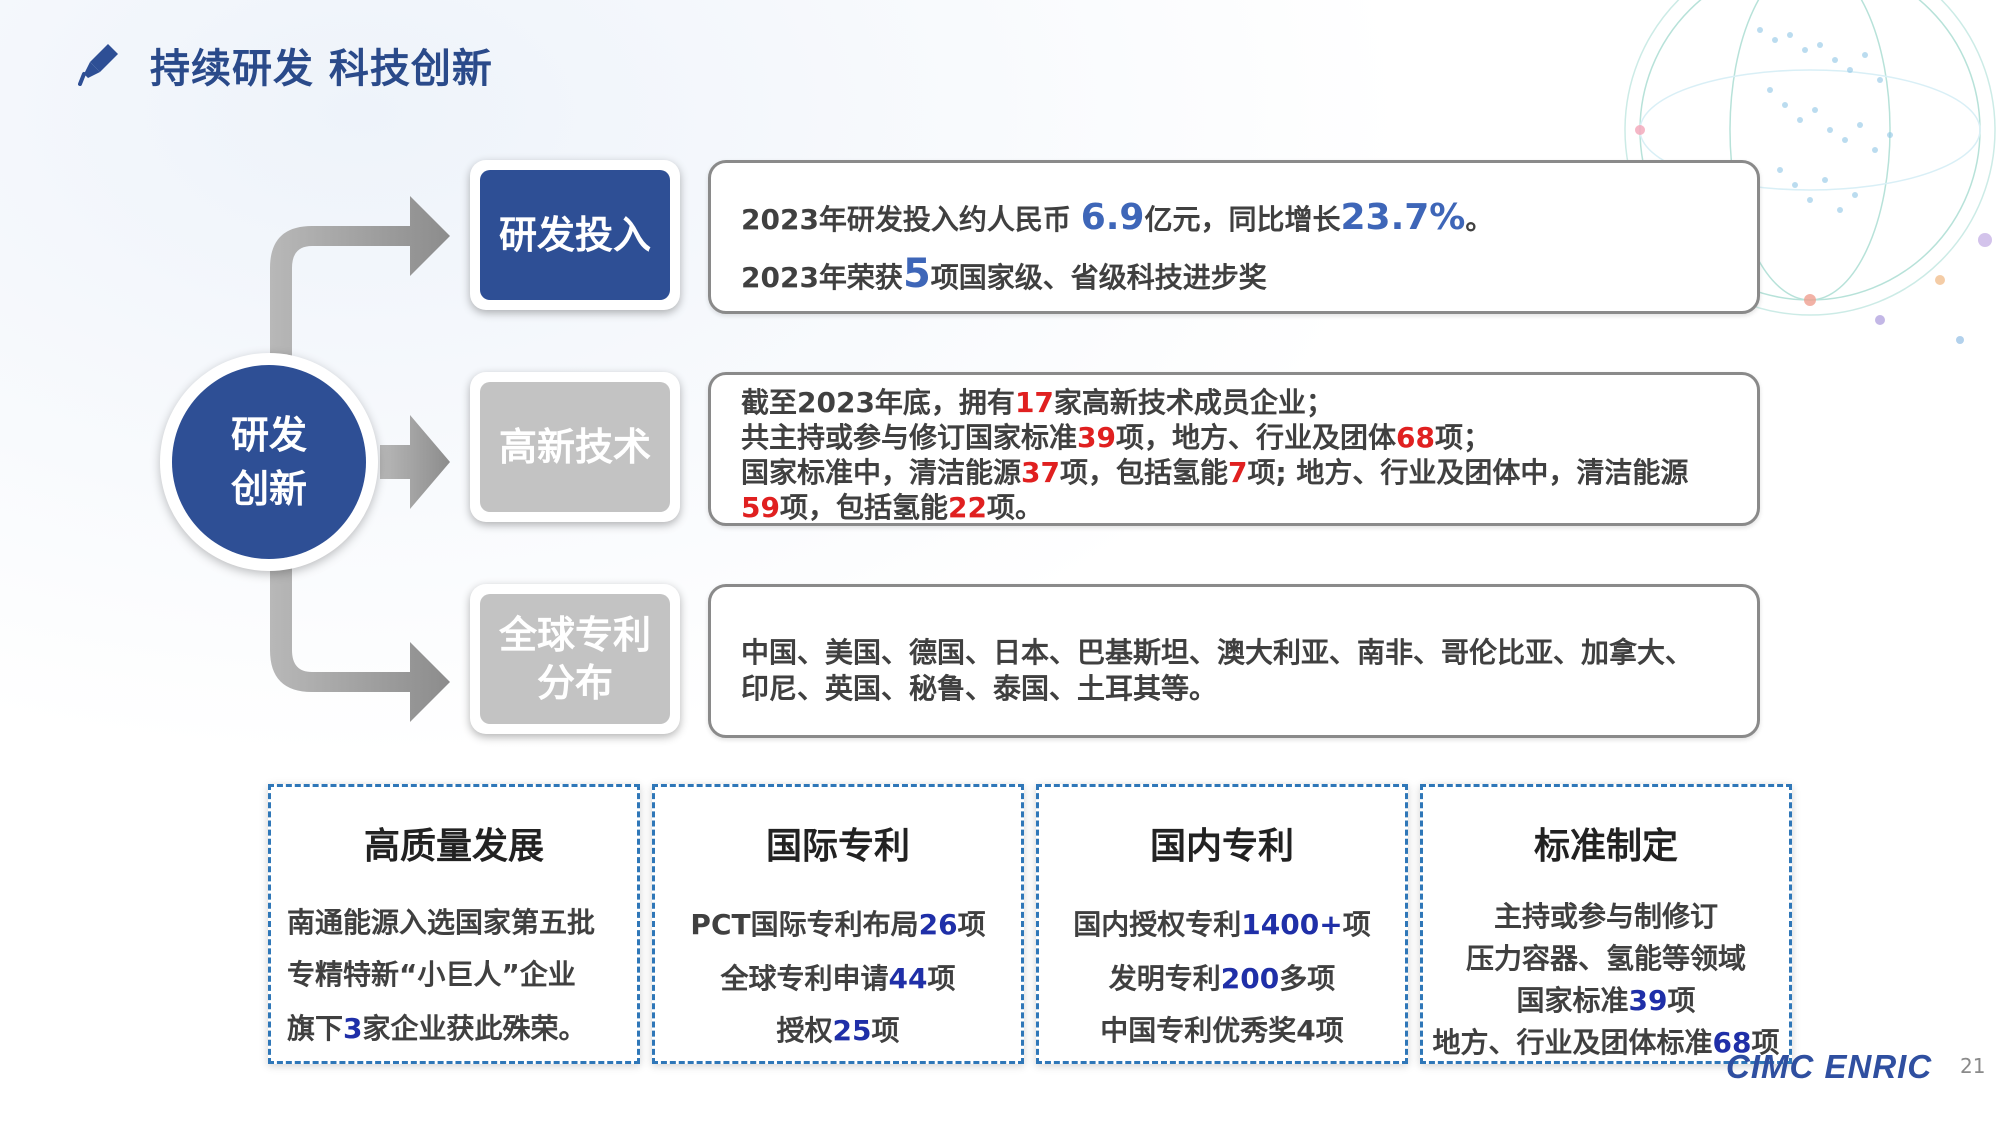  What do you see at coordinates (881, 472) in the screenshot?
I see `text: 国家标准中，清洁能源` at bounding box center [881, 472].